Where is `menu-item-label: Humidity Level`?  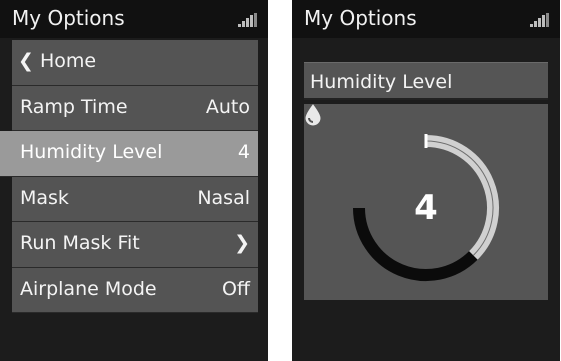
menu-item-label: Humidity Level is located at coordinates (91, 152).